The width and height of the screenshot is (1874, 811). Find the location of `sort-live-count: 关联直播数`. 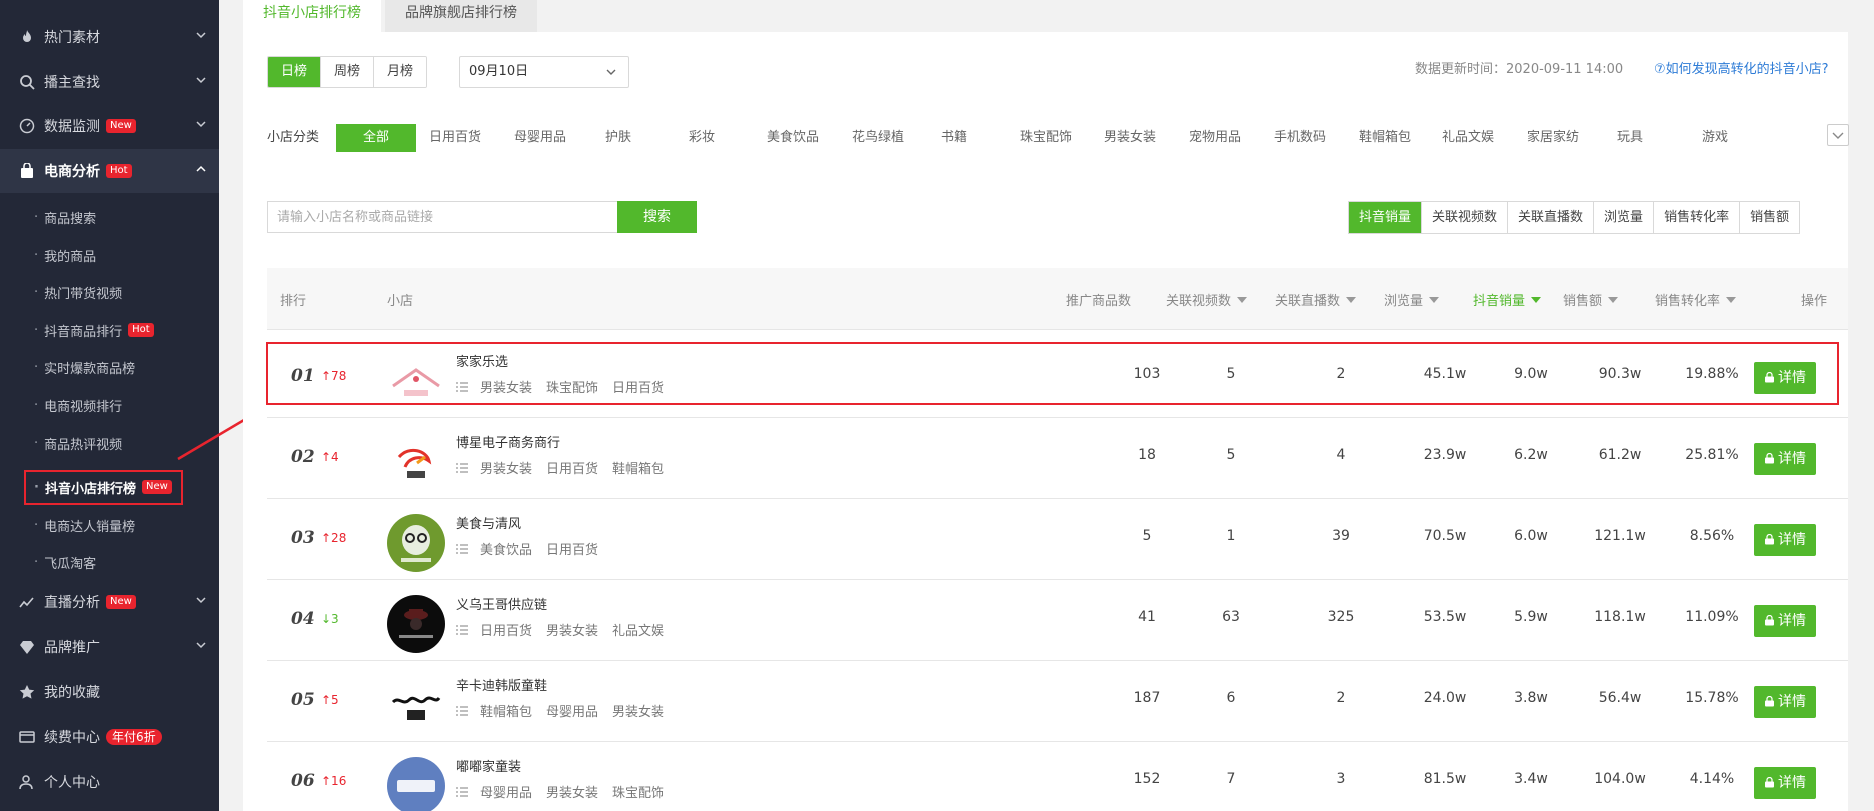

sort-live-count: 关联直播数 is located at coordinates (1551, 217).